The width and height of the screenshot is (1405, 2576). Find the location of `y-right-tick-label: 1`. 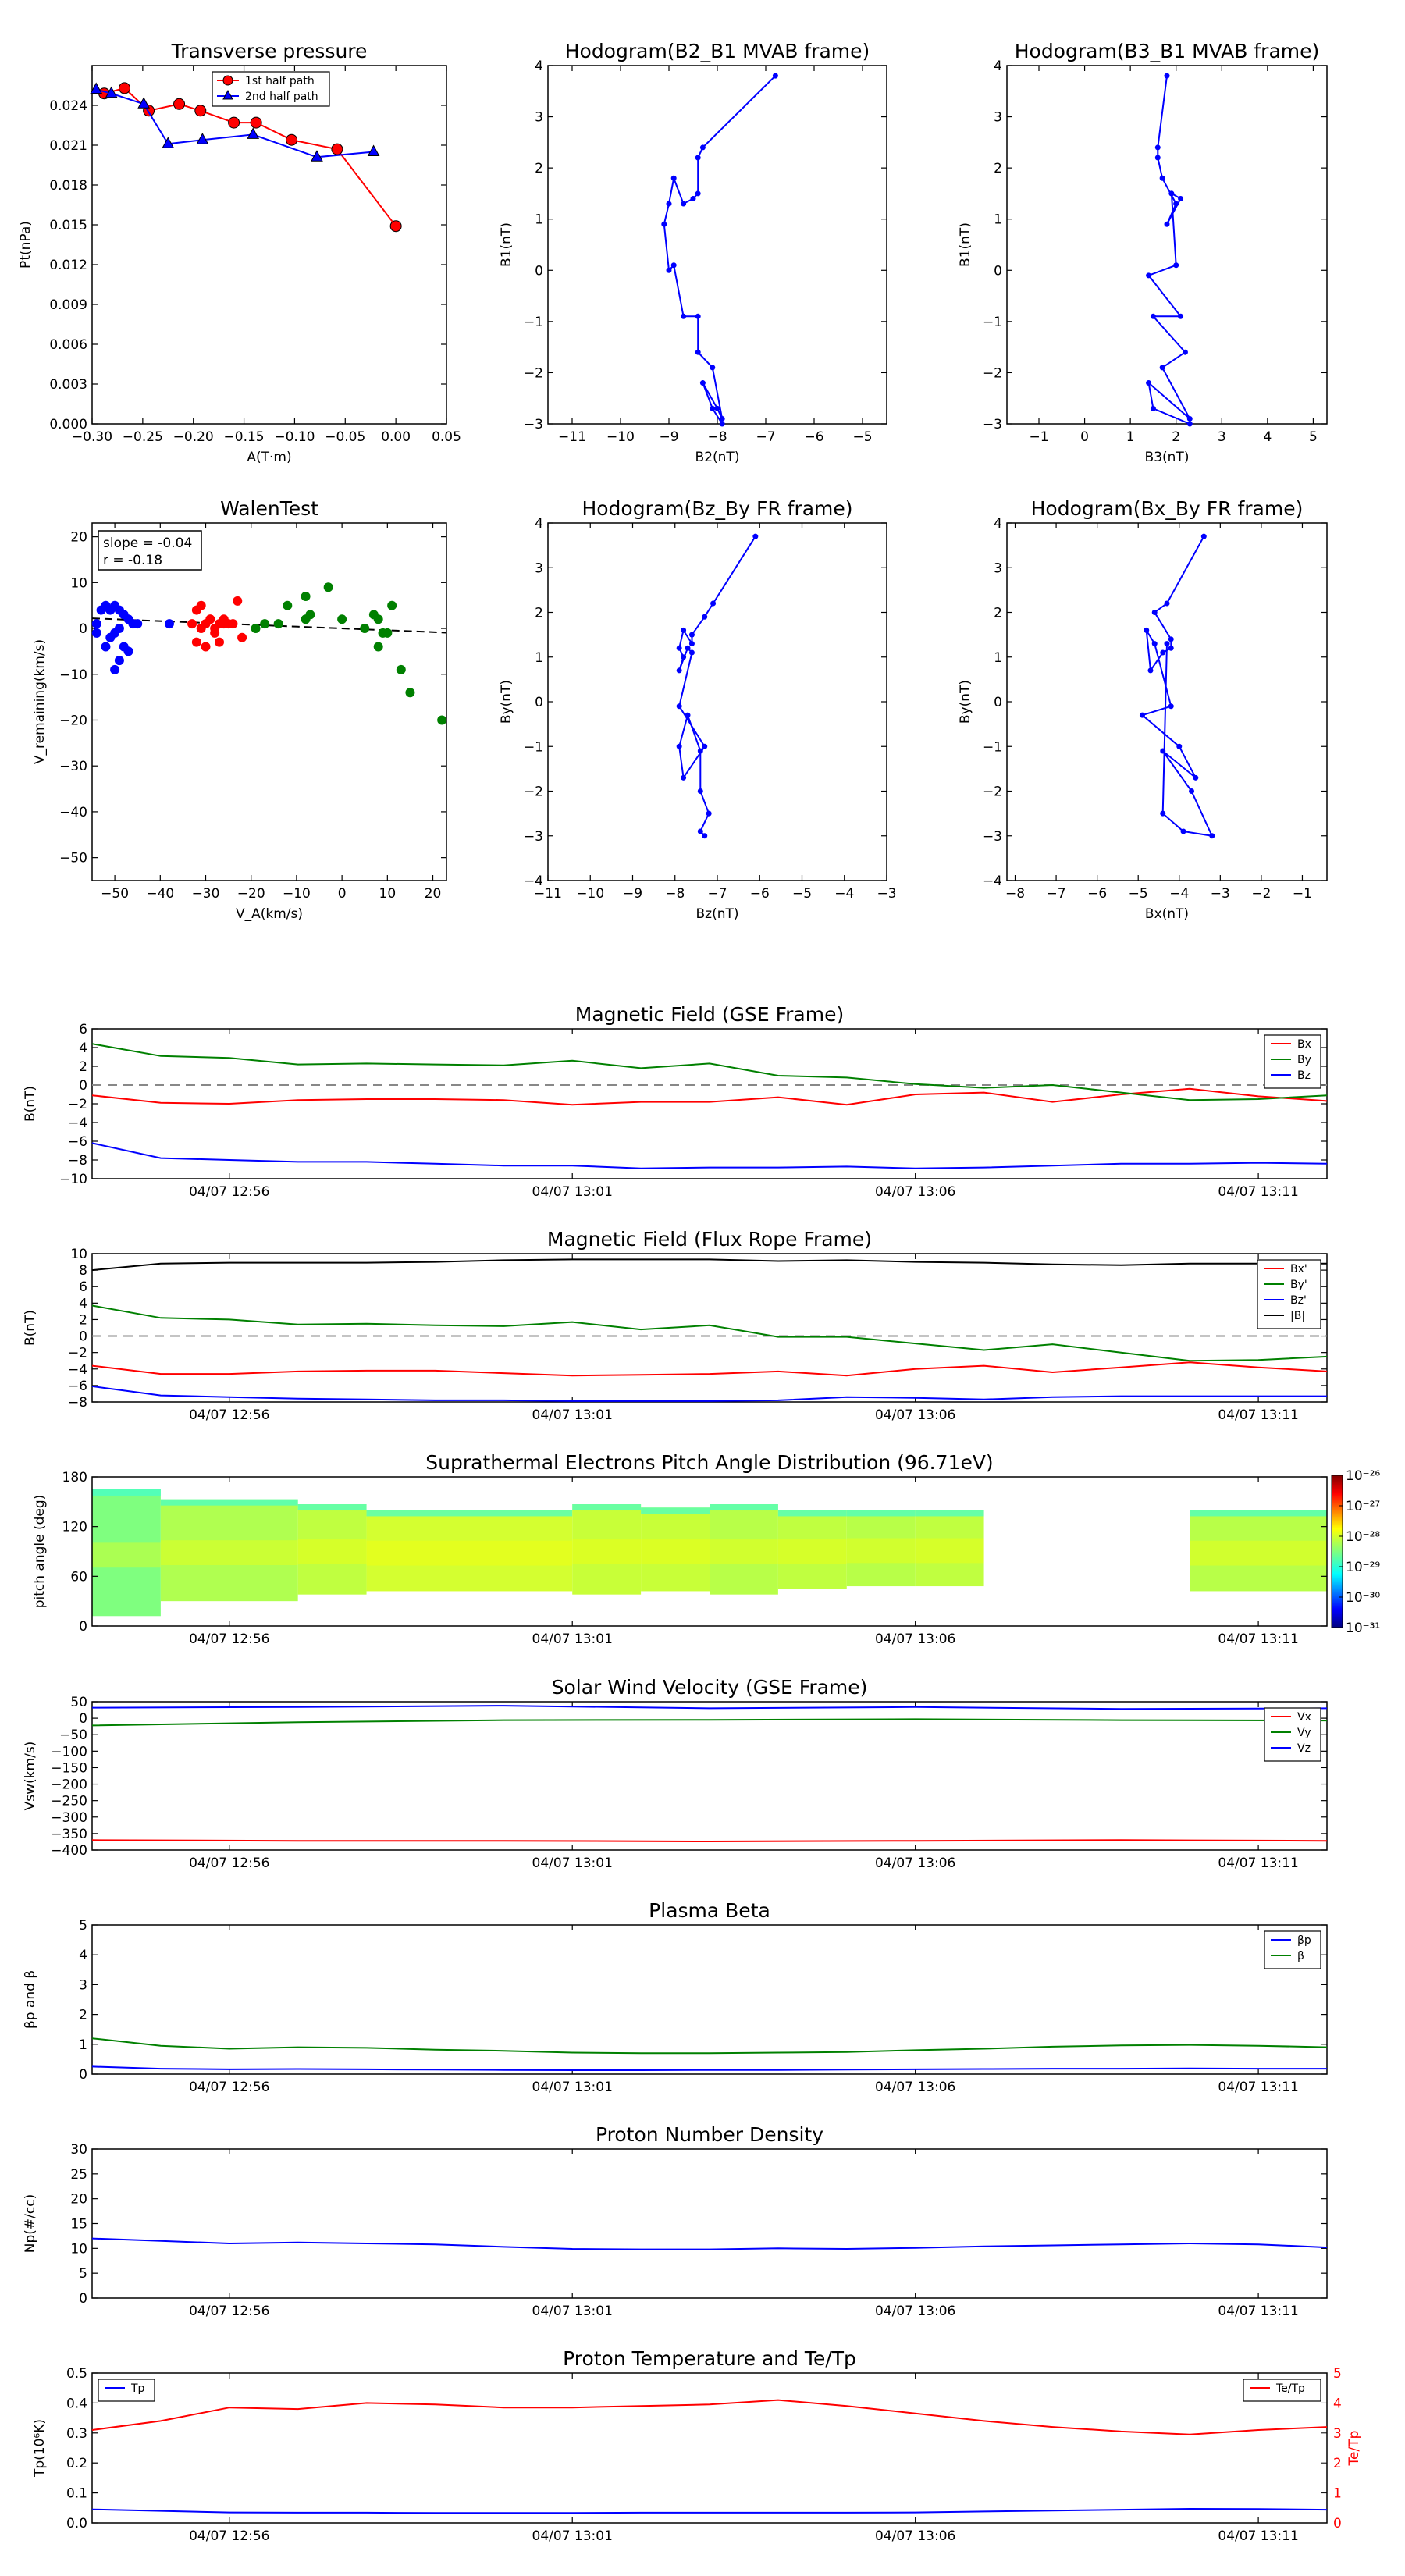

y-right-tick-label: 1 is located at coordinates (1338, 2494).